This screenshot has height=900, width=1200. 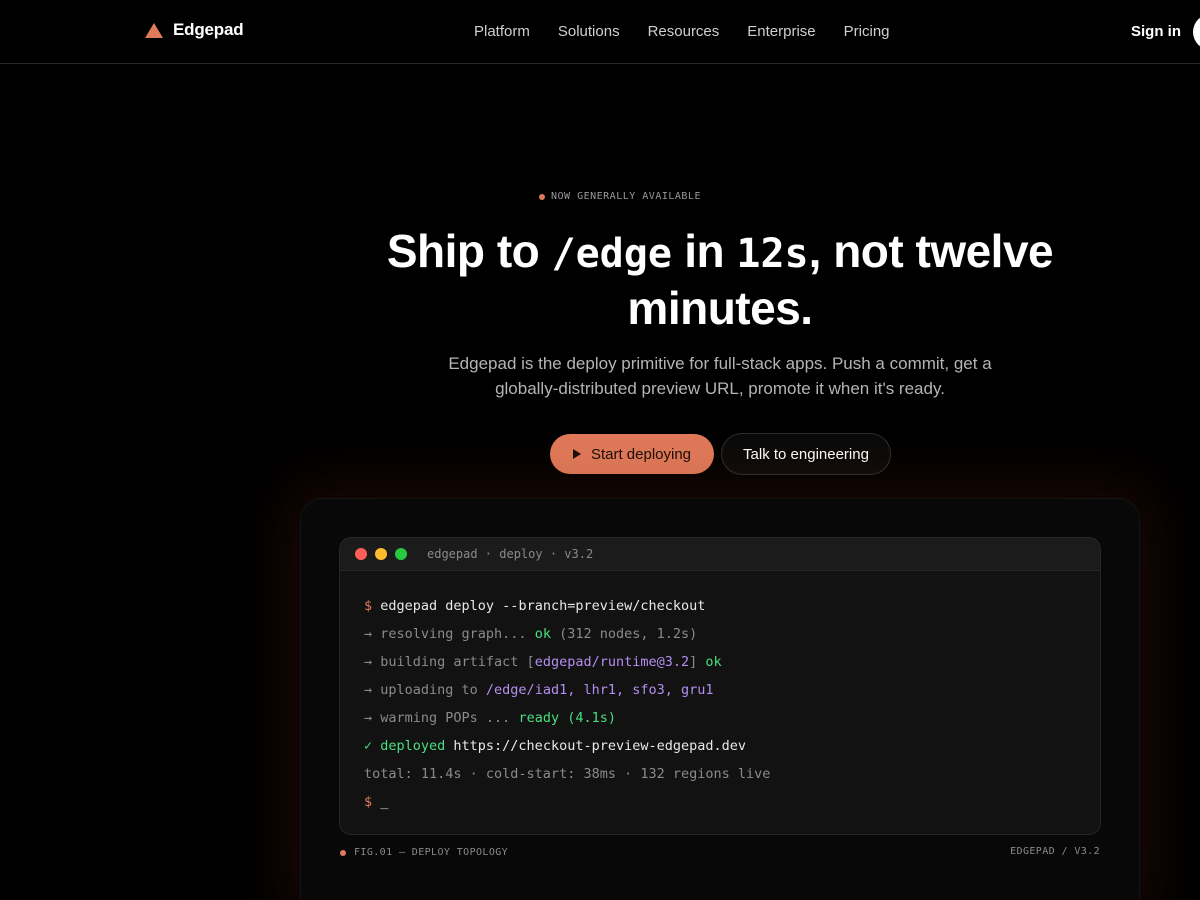 What do you see at coordinates (542, 196) in the screenshot?
I see `badge-dot-icon` at bounding box center [542, 196].